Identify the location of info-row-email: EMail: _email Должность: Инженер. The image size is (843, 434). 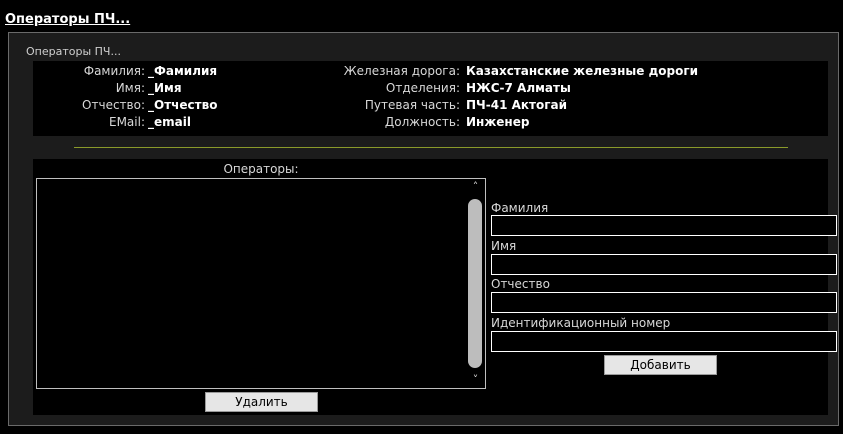
(430, 122).